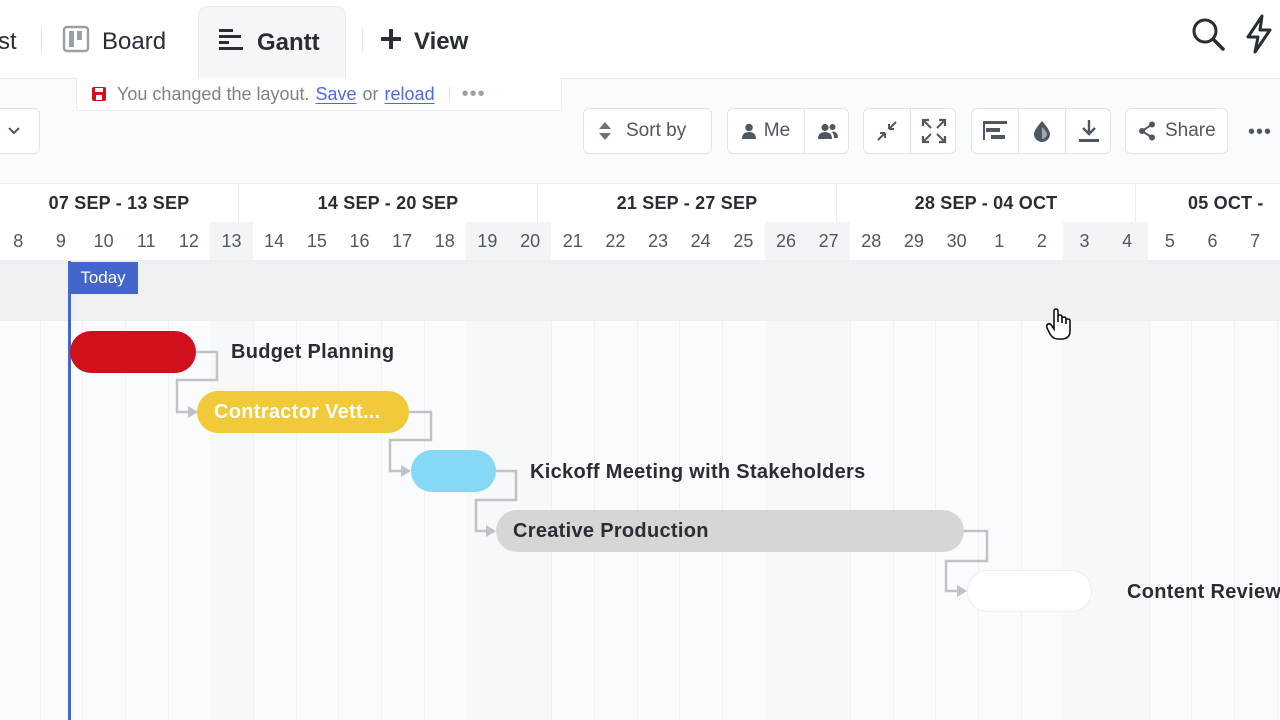 The width and height of the screenshot is (1280, 720). What do you see at coordinates (103, 278) in the screenshot?
I see `today-marker-label: Today` at bounding box center [103, 278].